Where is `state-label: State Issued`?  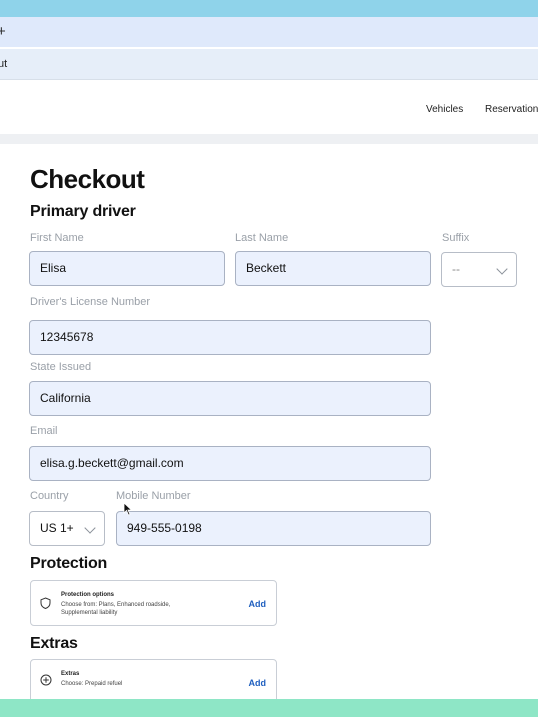 state-label: State Issued is located at coordinates (61, 367).